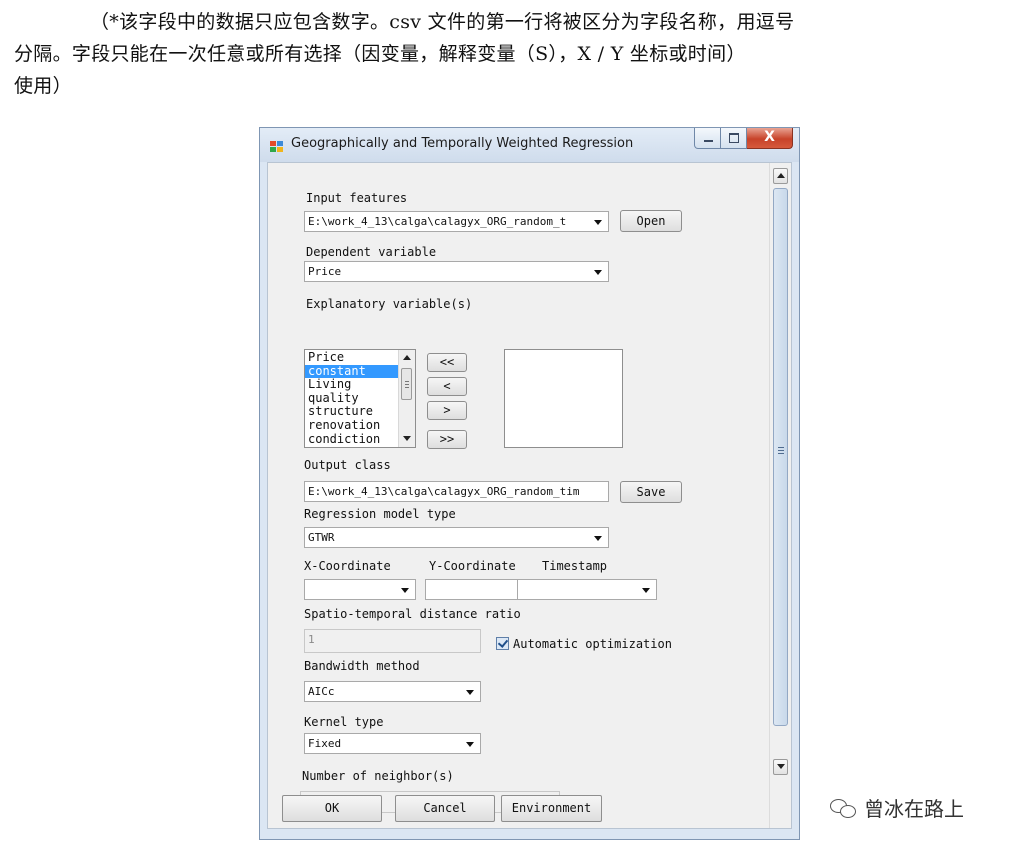 This screenshot has height=847, width=1036. I want to click on open-button: Open, so click(651, 221).